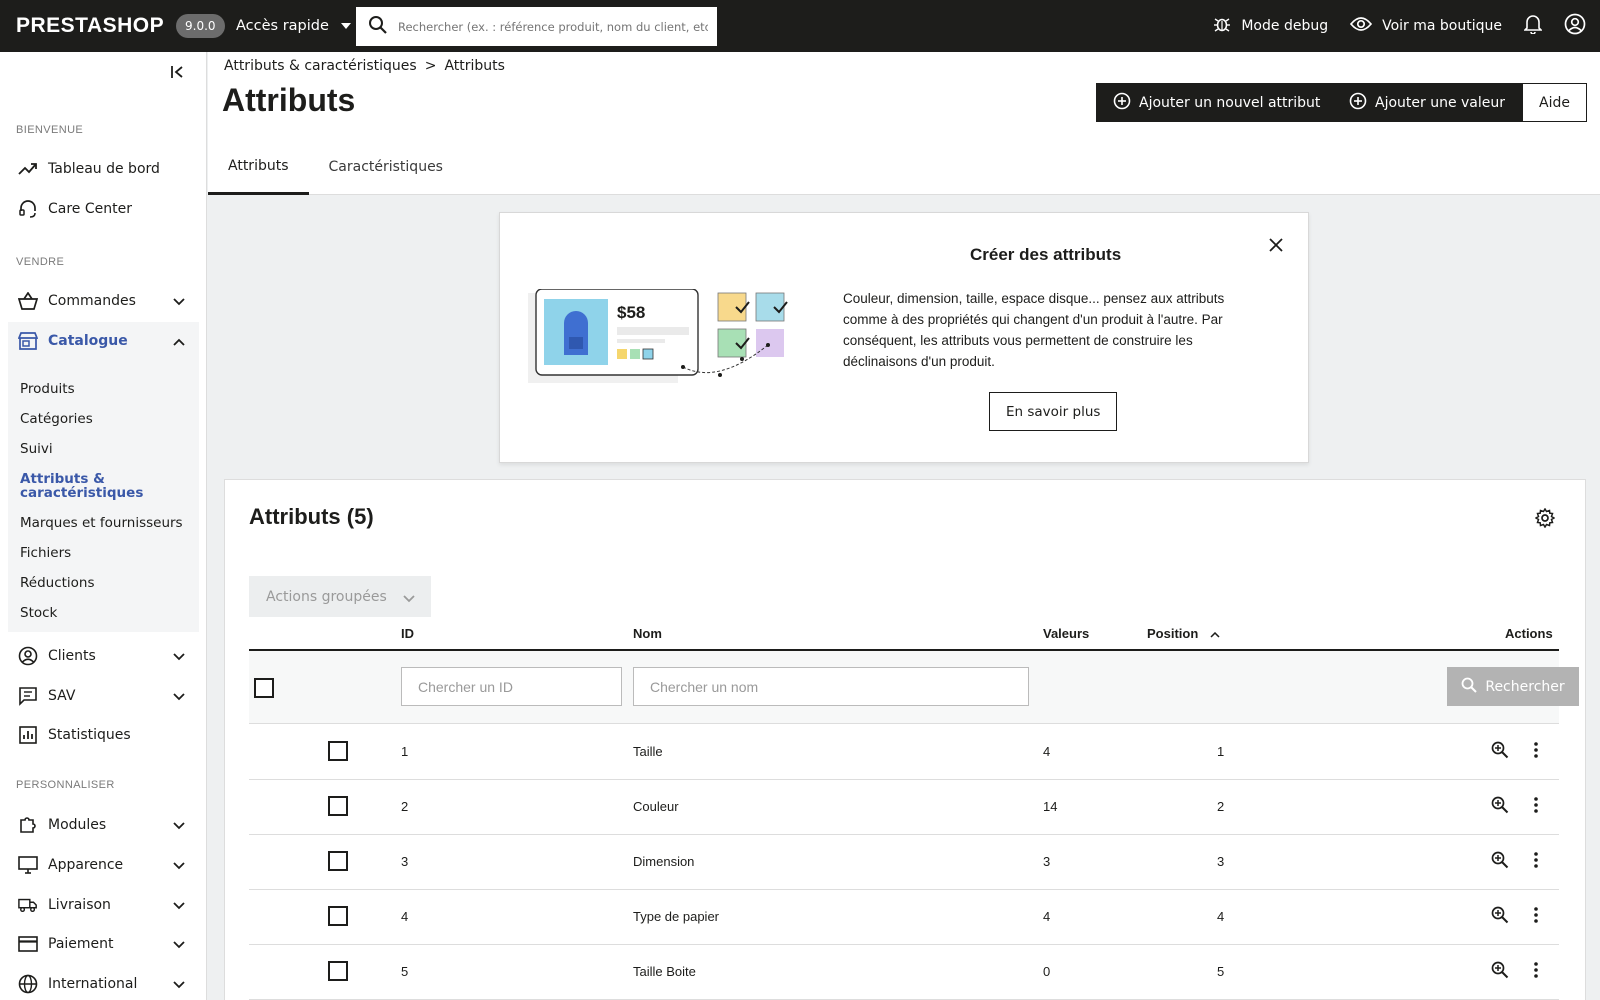 This screenshot has height=1000, width=1600. What do you see at coordinates (36, 449) in the screenshot?
I see `sidebar-sub-tracking: Suivi` at bounding box center [36, 449].